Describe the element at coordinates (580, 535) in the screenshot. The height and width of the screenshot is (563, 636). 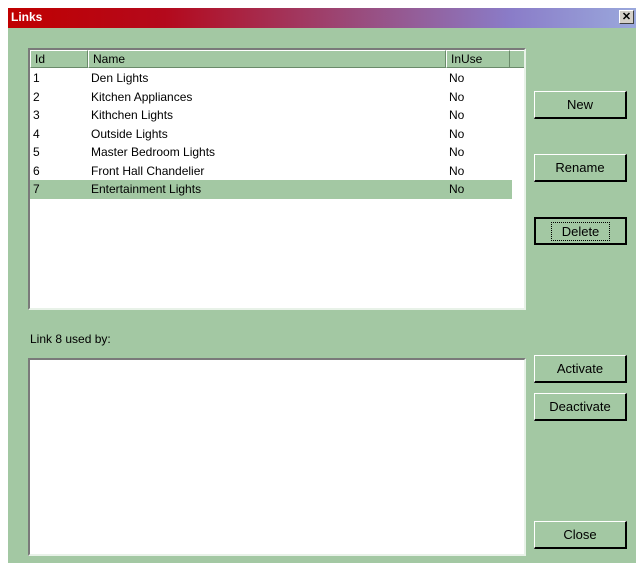
I see `close-button: Close` at that location.